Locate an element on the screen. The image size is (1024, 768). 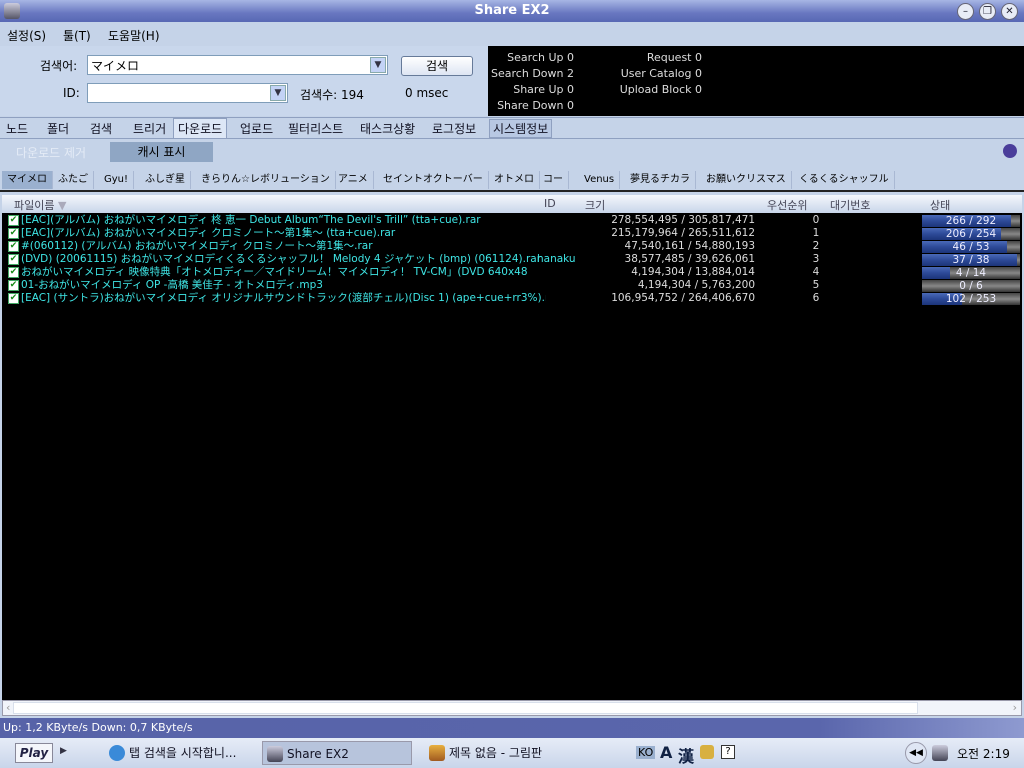
row-progress-bar: 102 / 253 is located at coordinates (971, 299).